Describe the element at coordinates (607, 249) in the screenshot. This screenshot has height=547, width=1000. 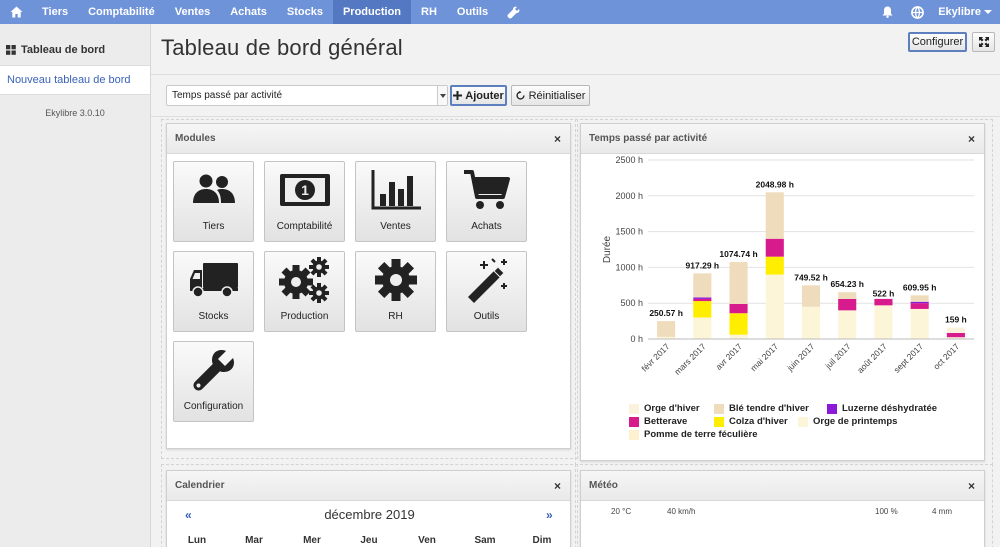
I see `y-axis-label: Durée` at that location.